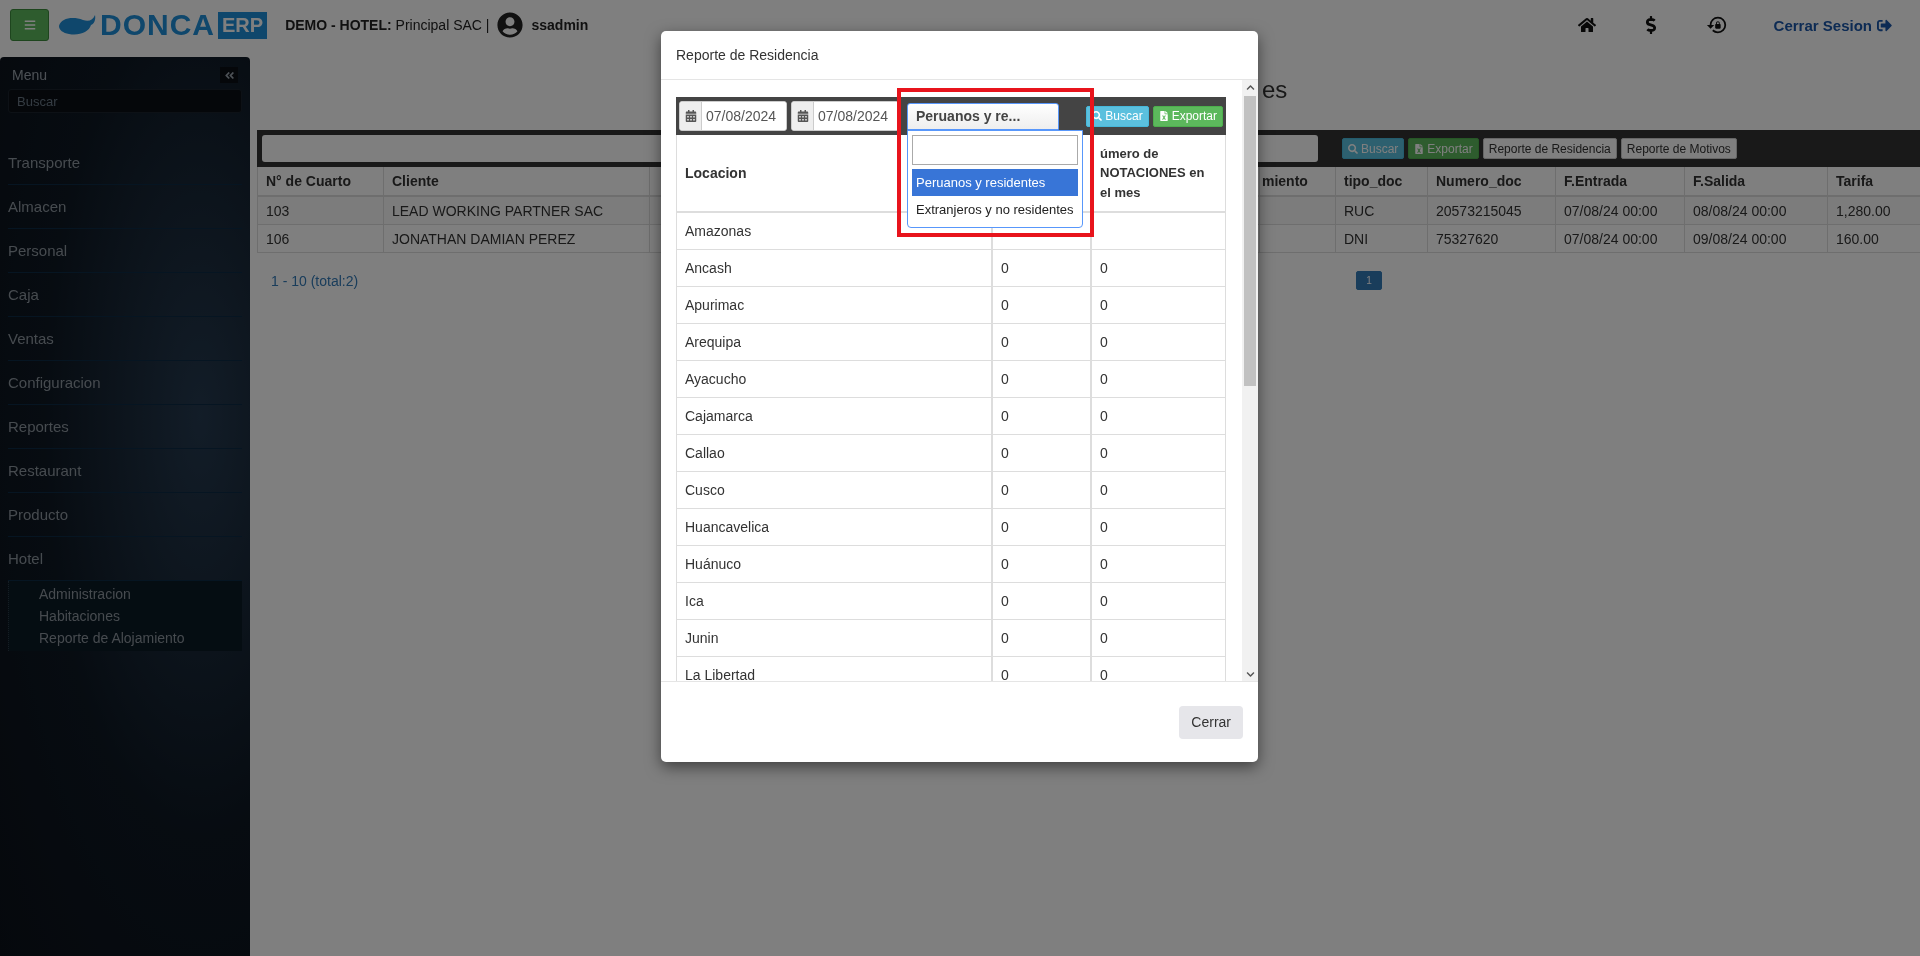  What do you see at coordinates (1117, 116) in the screenshot?
I see `filter-button: Buscar` at bounding box center [1117, 116].